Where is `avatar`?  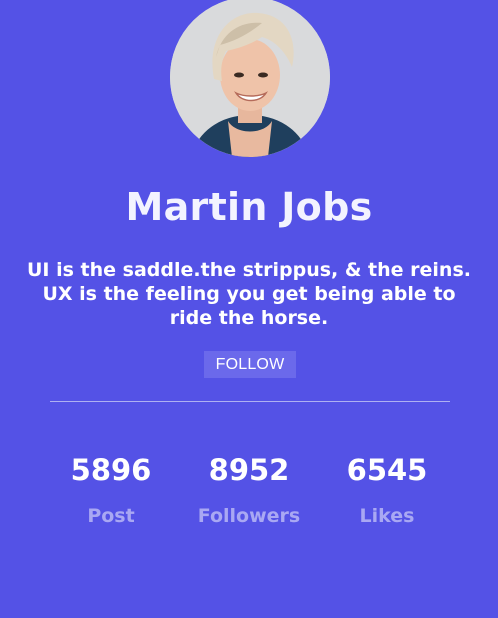
avatar is located at coordinates (250, 78).